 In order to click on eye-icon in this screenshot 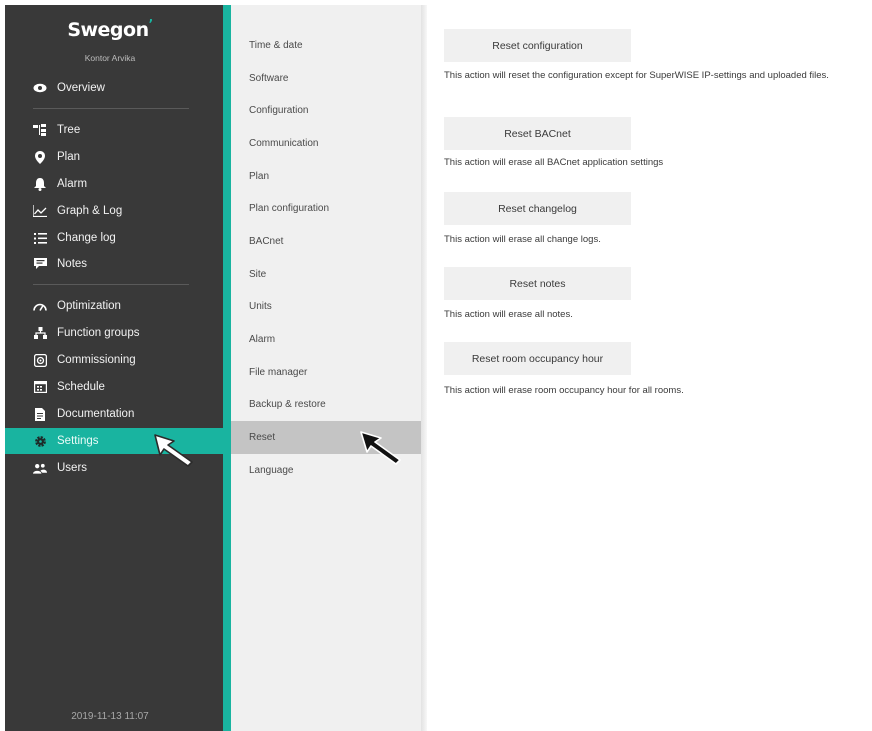, I will do `click(40, 88)`.